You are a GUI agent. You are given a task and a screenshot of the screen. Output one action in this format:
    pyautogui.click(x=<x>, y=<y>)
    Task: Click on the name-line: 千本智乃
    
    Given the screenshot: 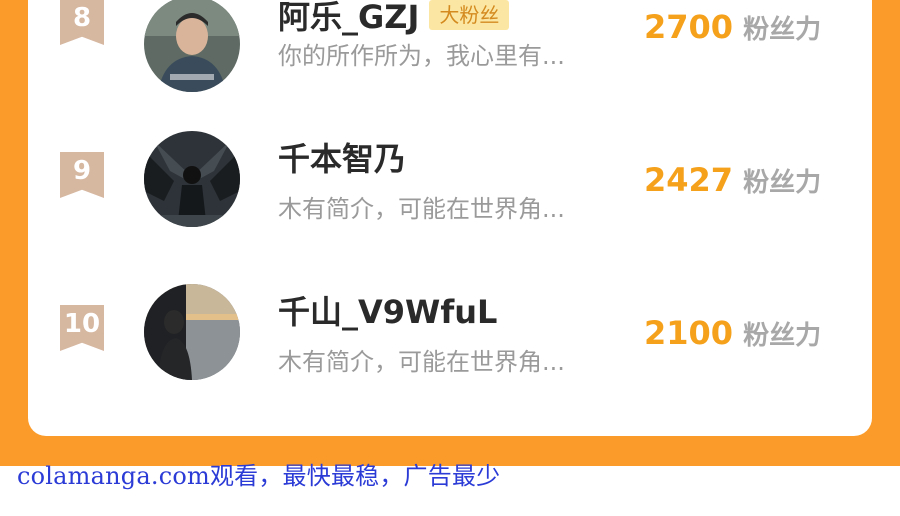 What is the action you would take?
    pyautogui.click(x=342, y=157)
    